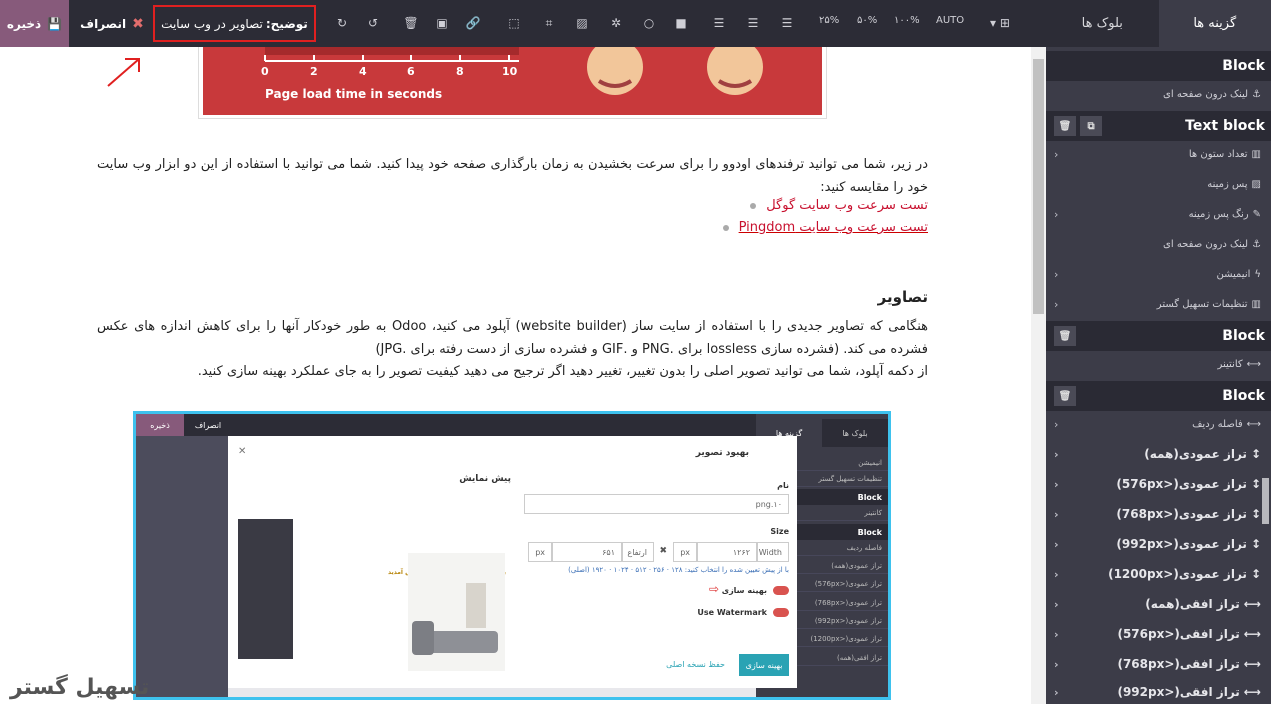 This screenshot has width=1271, height=707. What do you see at coordinates (649, 23) in the screenshot?
I see `circle-icon: ○` at bounding box center [649, 23].